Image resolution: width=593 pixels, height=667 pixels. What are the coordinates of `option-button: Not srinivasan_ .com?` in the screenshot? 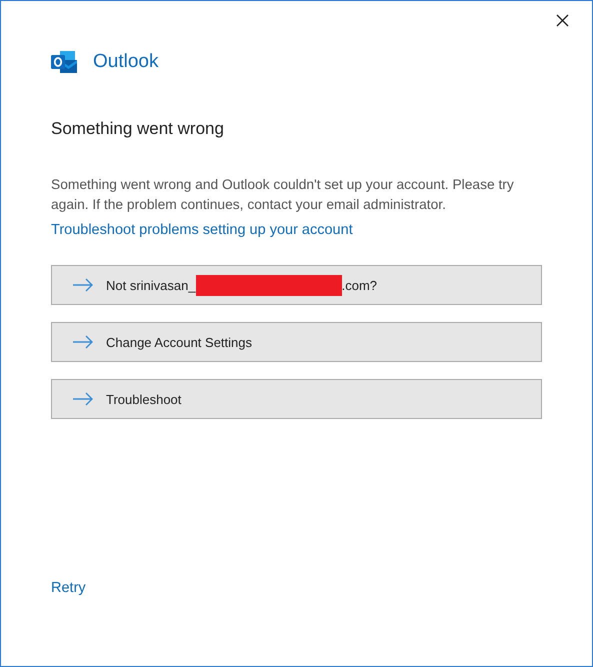 It's located at (296, 285).